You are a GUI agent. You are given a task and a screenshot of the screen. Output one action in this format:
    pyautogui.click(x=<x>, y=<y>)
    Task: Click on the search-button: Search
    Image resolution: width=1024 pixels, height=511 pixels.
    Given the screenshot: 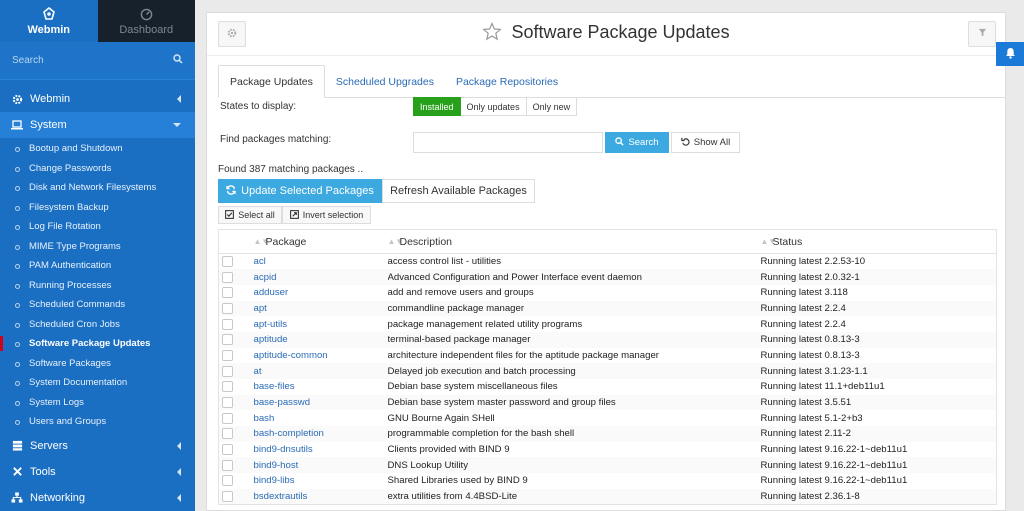 What is the action you would take?
    pyautogui.click(x=637, y=142)
    